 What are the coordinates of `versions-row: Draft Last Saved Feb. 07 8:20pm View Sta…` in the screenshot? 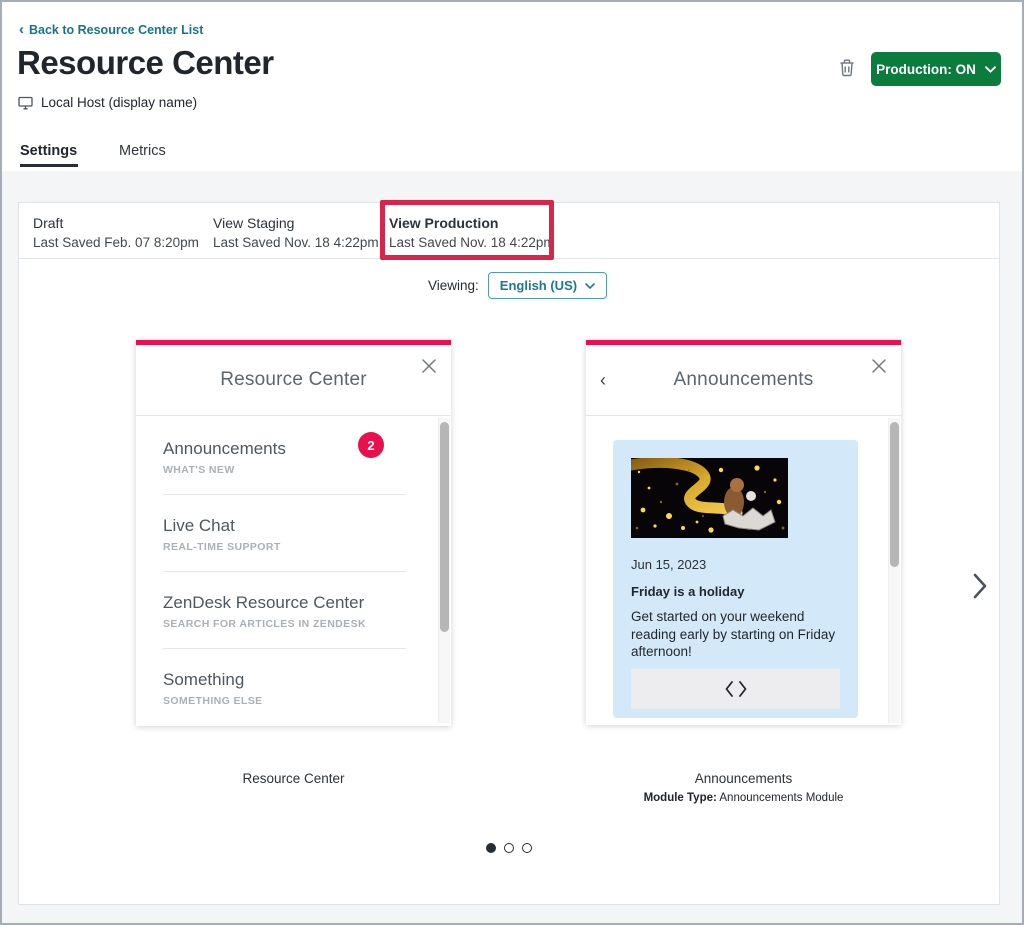 It's located at (509, 230).